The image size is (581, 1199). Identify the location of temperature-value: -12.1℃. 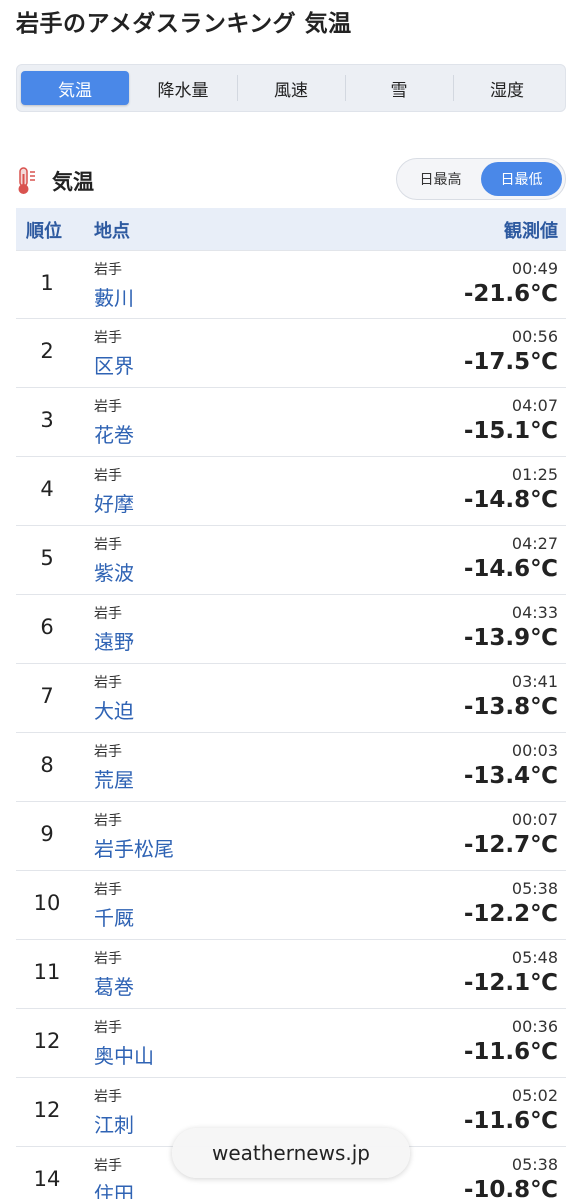
(510, 983).